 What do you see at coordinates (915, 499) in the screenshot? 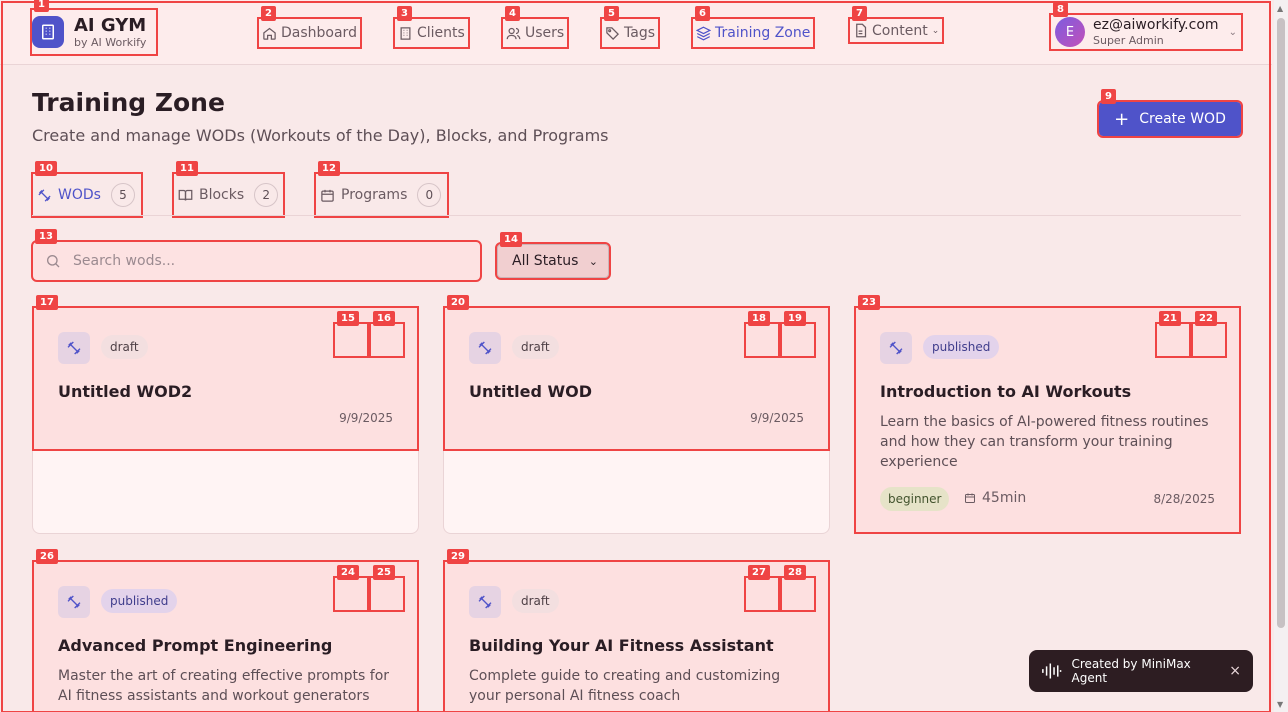
I see `level-badge: beginner` at bounding box center [915, 499].